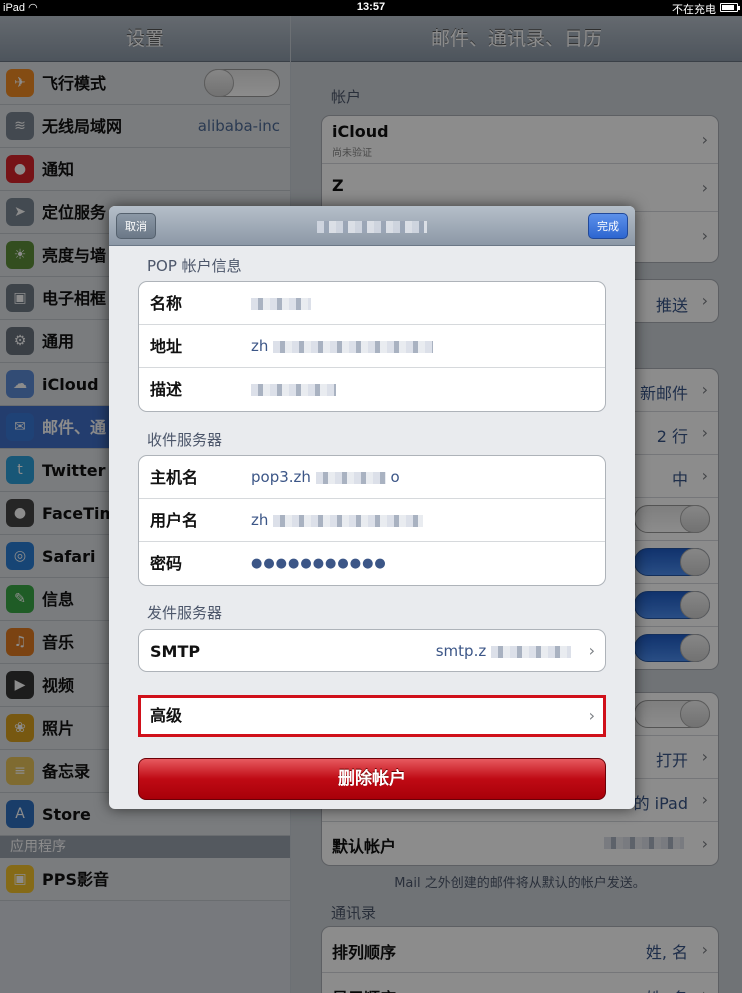 The image size is (742, 993). What do you see at coordinates (194, 266) in the screenshot?
I see `pop-account-header: POP 帐户信息` at bounding box center [194, 266].